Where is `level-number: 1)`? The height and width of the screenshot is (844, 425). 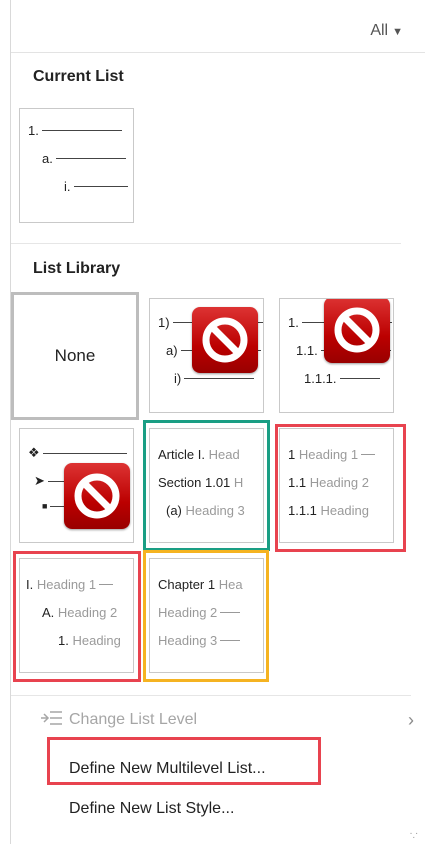
level-number: 1) is located at coordinates (164, 322).